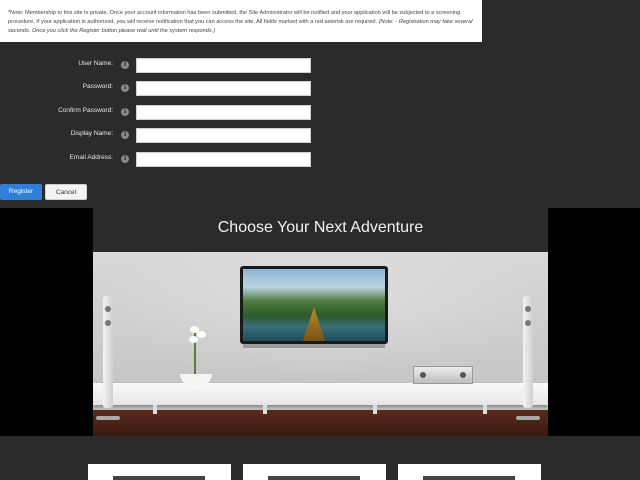  What do you see at coordinates (320, 66) in the screenshot?
I see `form-row-user-name: User Name: i` at bounding box center [320, 66].